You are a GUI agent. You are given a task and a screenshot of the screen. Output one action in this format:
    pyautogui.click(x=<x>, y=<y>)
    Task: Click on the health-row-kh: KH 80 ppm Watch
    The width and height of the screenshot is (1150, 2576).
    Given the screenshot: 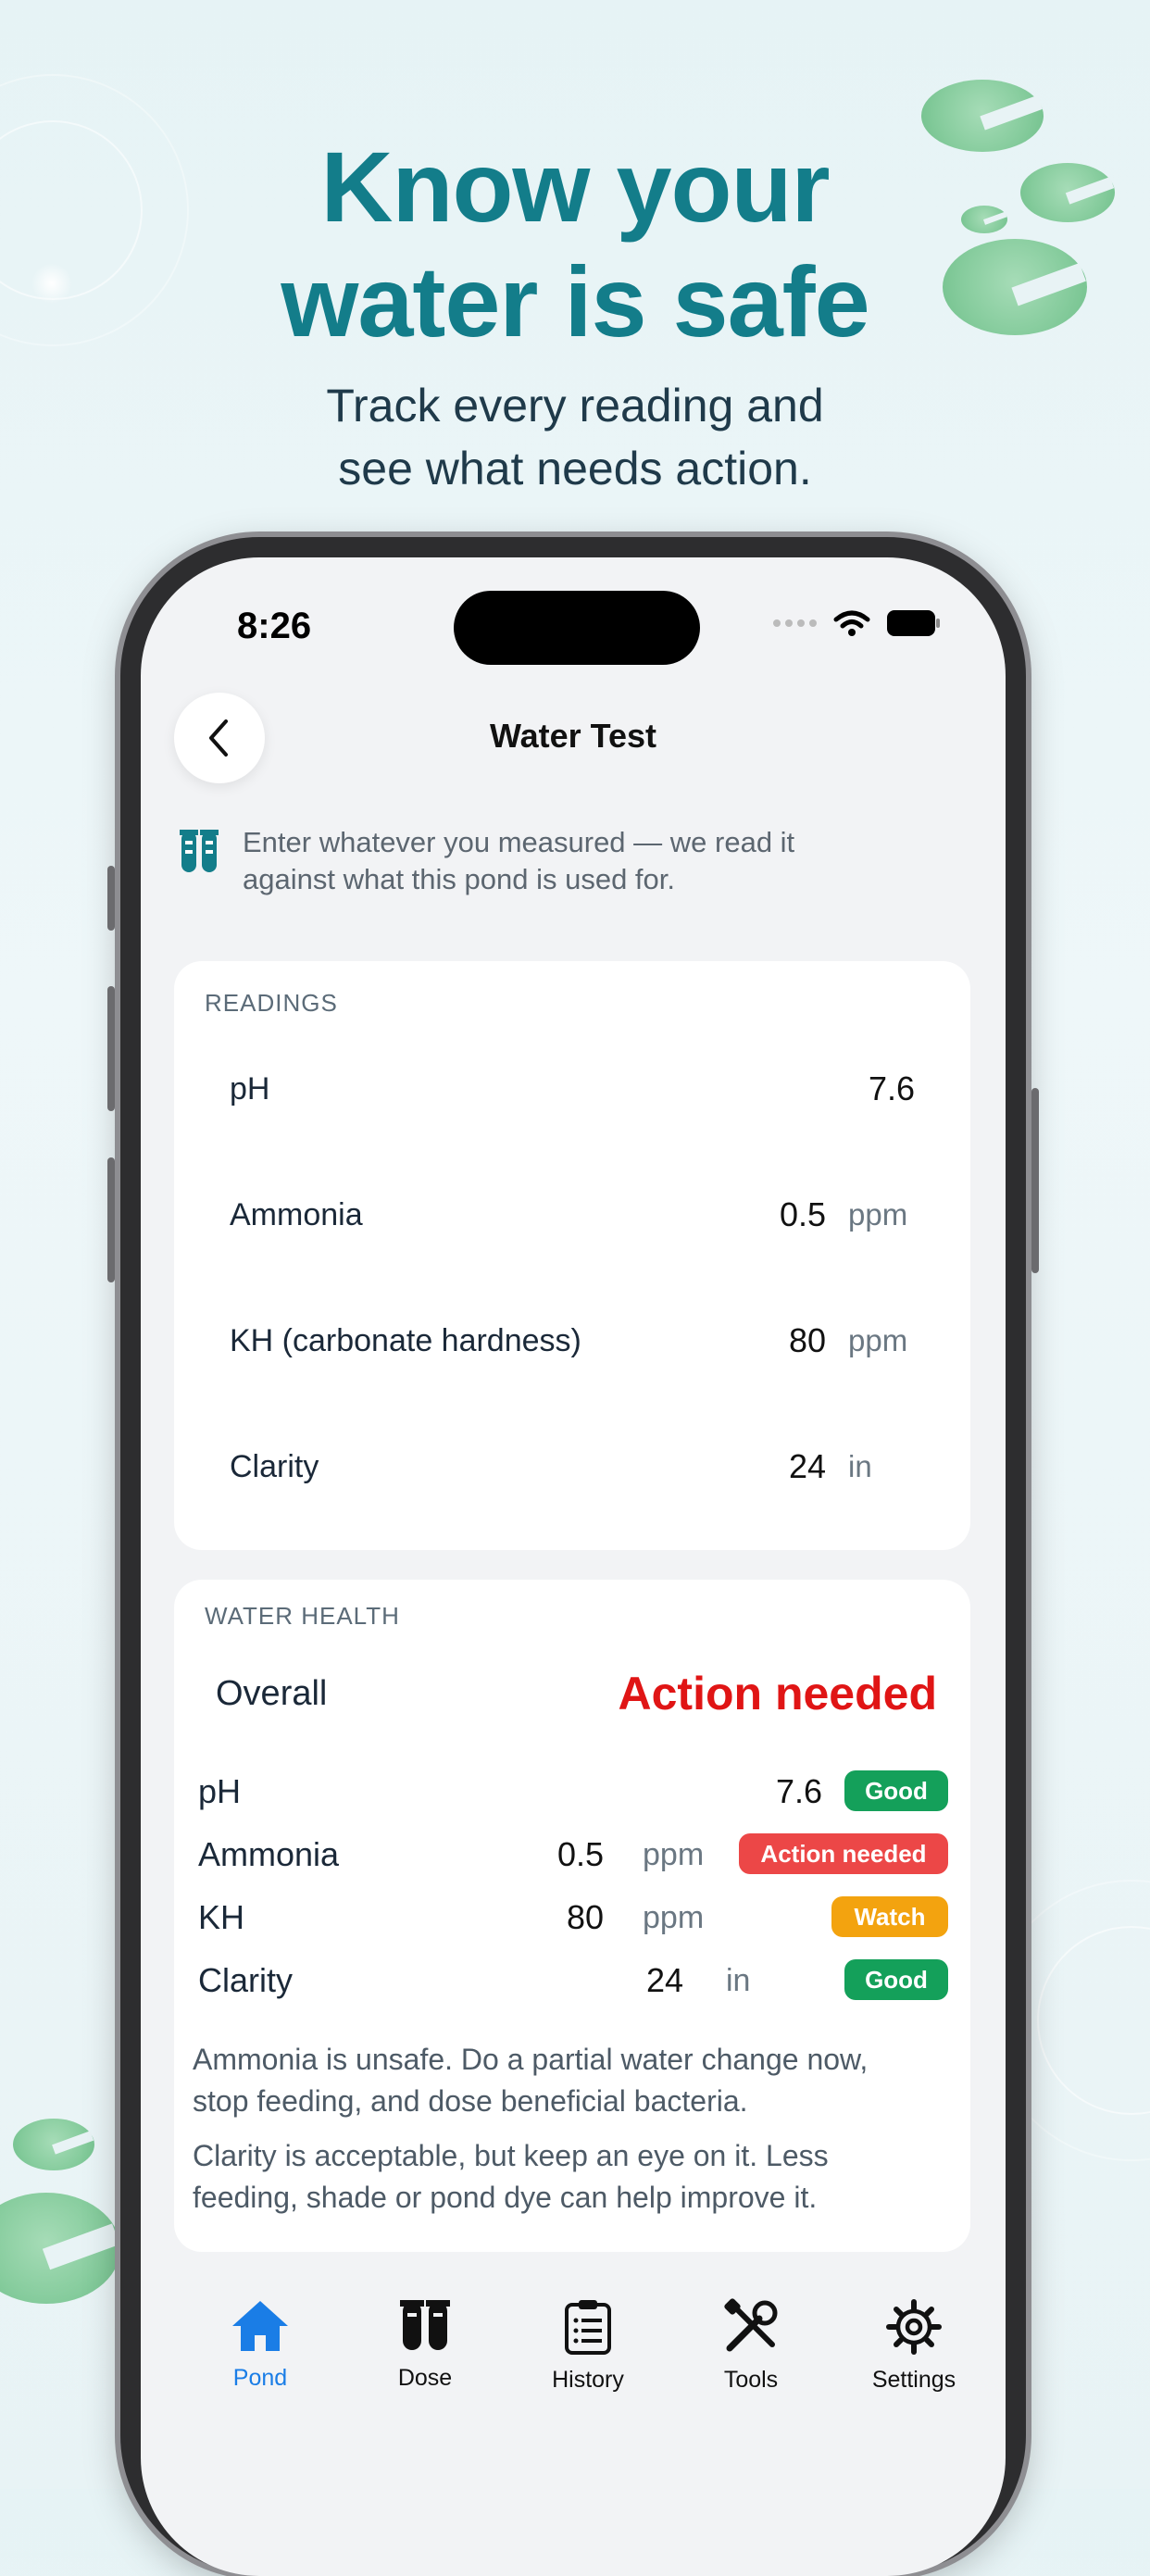 What is the action you would take?
    pyautogui.click(x=573, y=1917)
    